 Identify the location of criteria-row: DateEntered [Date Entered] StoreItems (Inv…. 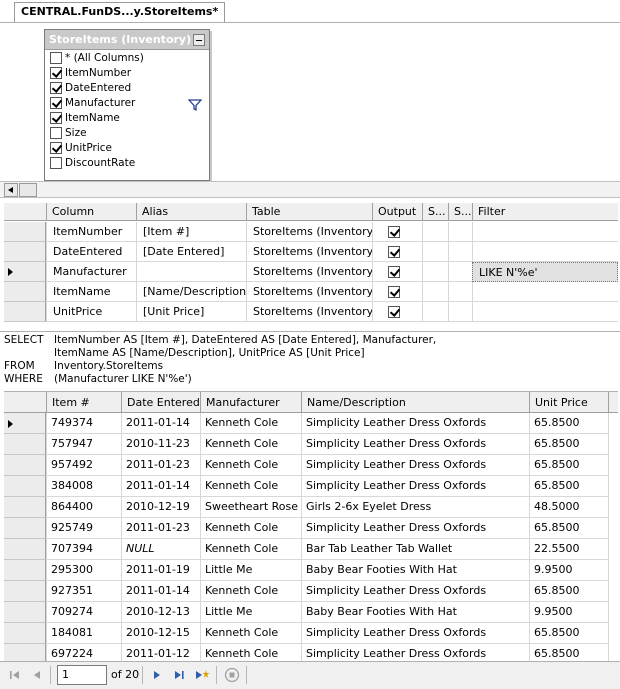
(311, 252).